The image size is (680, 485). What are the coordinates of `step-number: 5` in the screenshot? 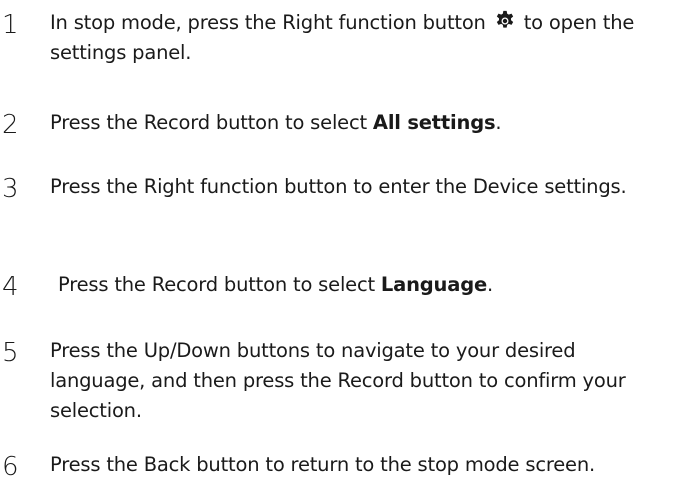 It's located at (10, 353).